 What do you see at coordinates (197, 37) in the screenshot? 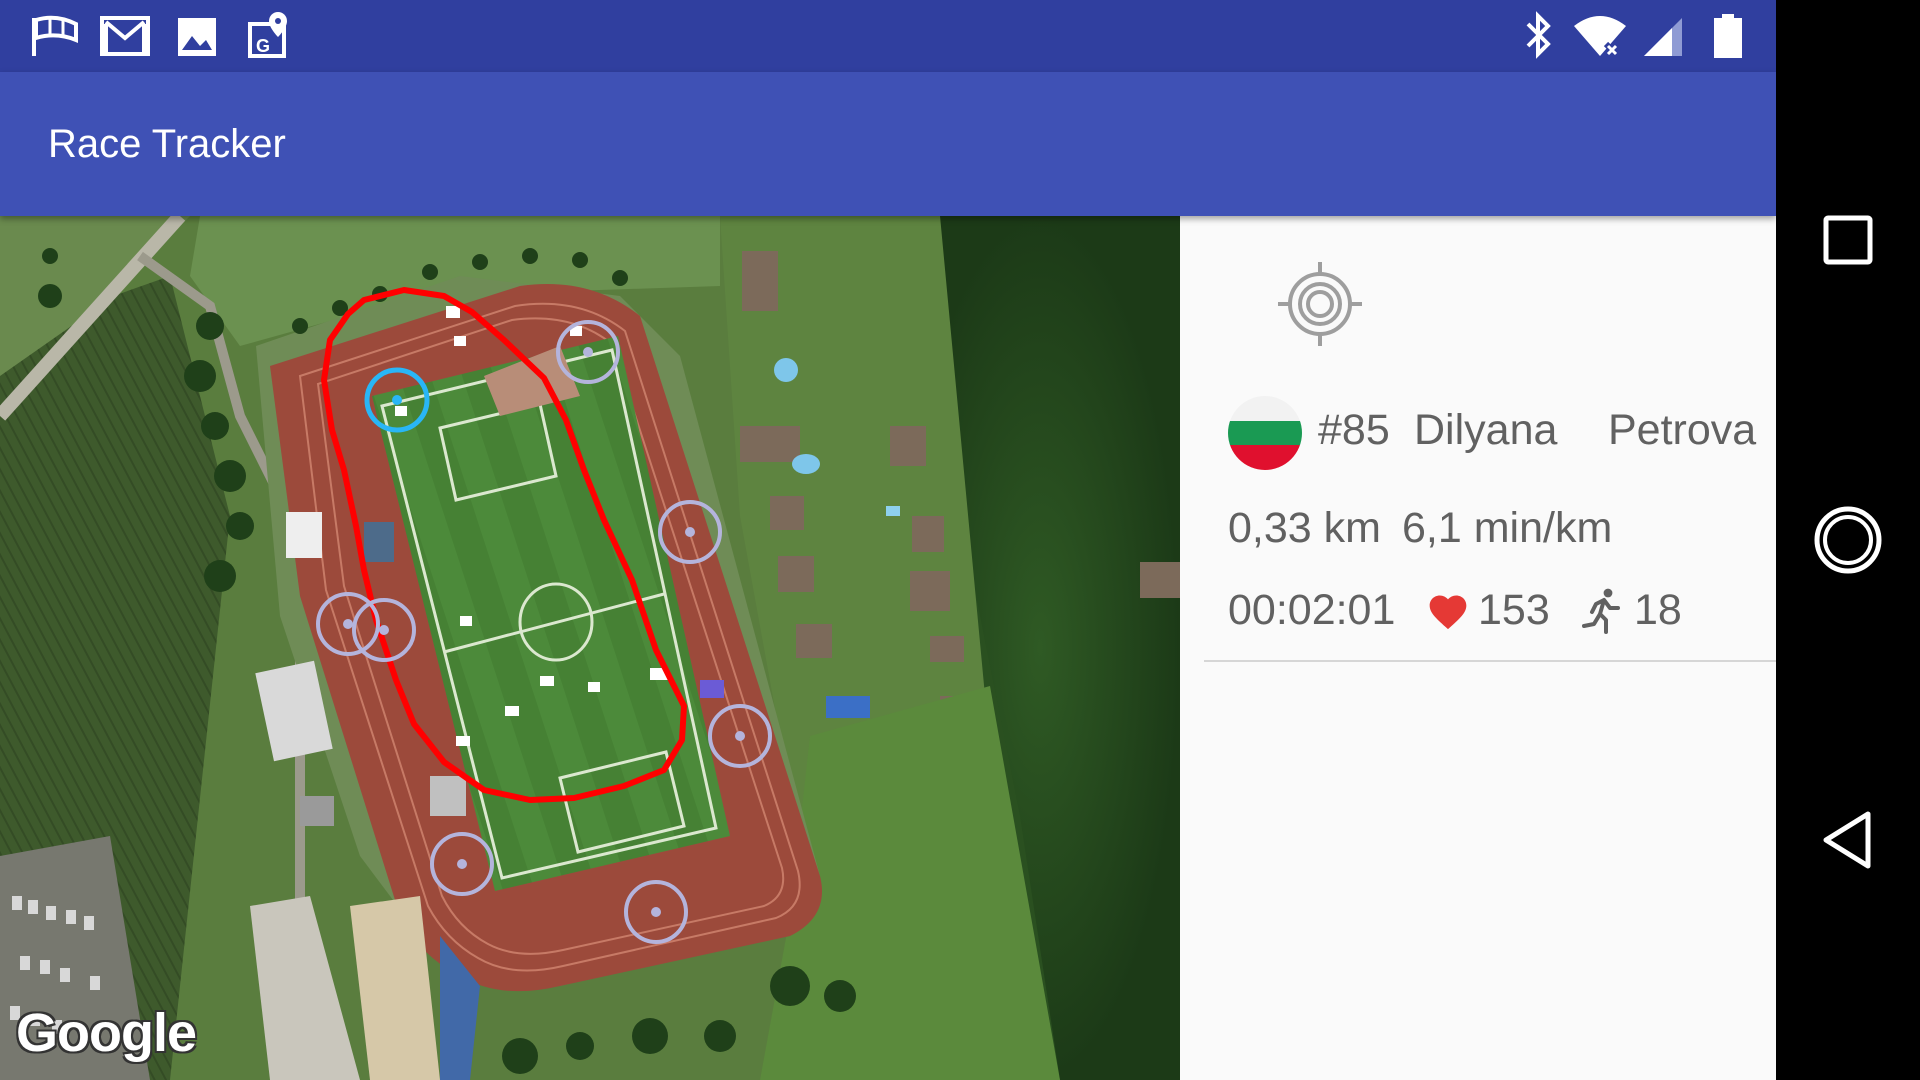
I see `gallery-icon` at bounding box center [197, 37].